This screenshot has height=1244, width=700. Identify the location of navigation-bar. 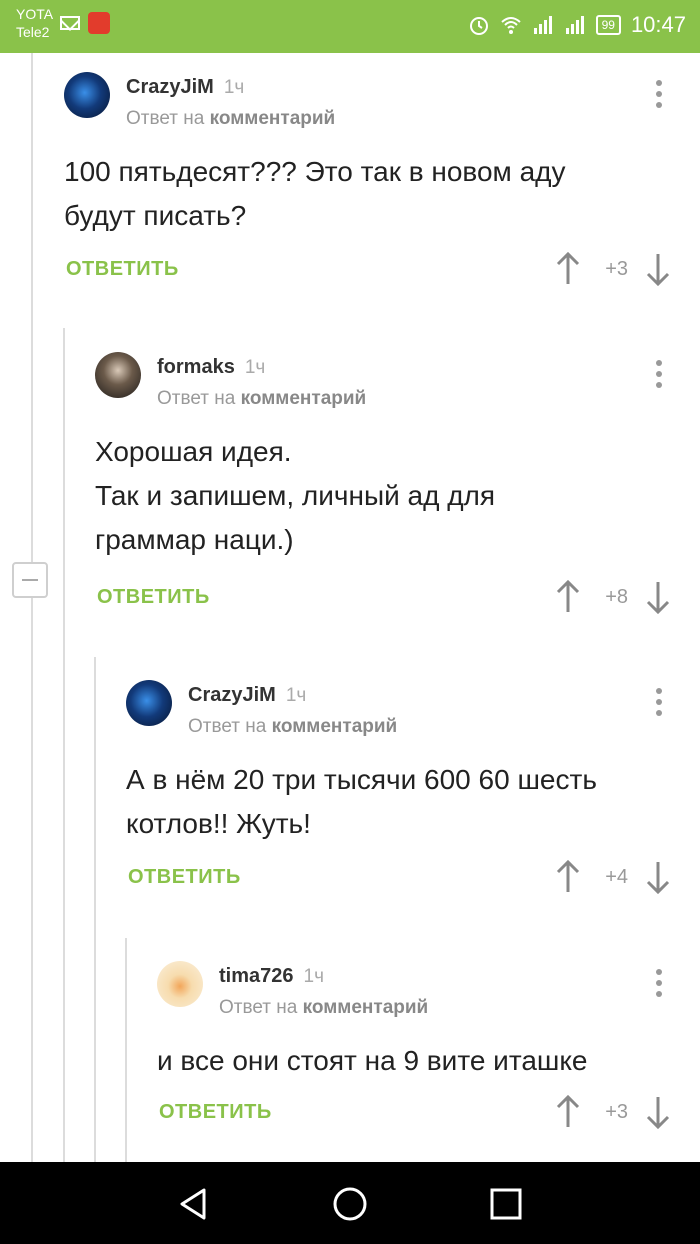
(350, 1203).